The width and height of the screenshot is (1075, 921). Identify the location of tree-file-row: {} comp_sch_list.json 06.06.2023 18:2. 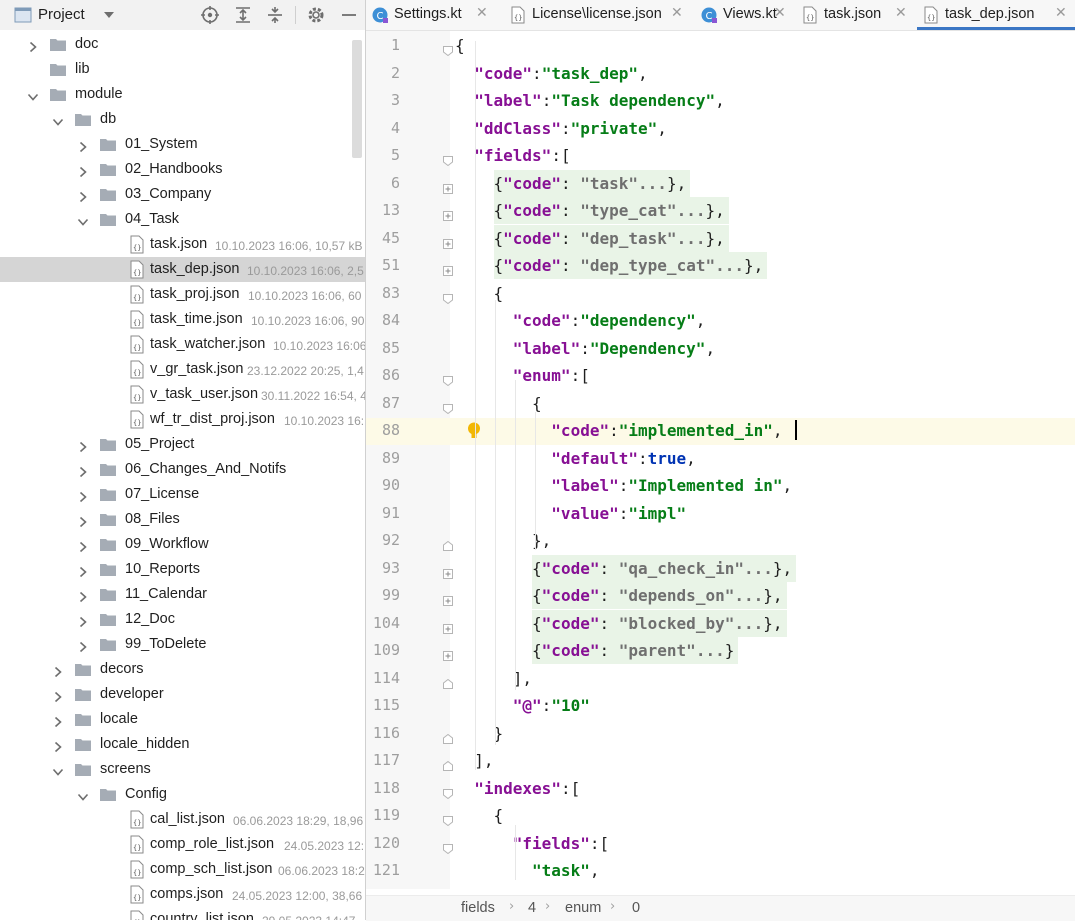
(182, 869).